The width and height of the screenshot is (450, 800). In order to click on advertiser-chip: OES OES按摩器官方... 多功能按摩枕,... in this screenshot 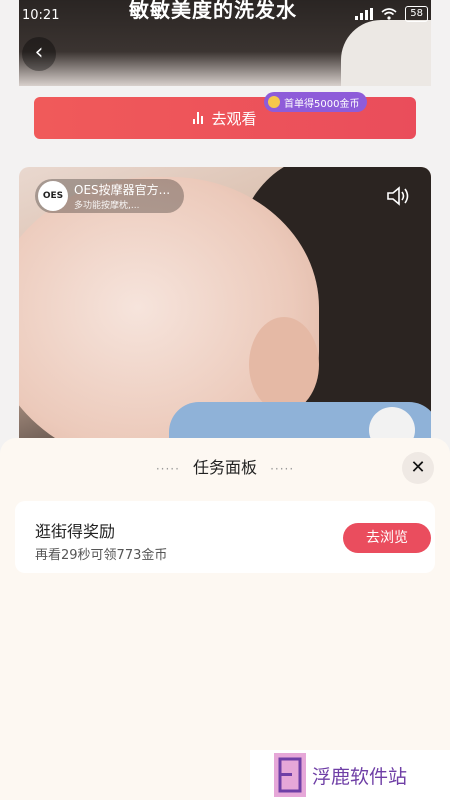, I will do `click(110, 196)`.